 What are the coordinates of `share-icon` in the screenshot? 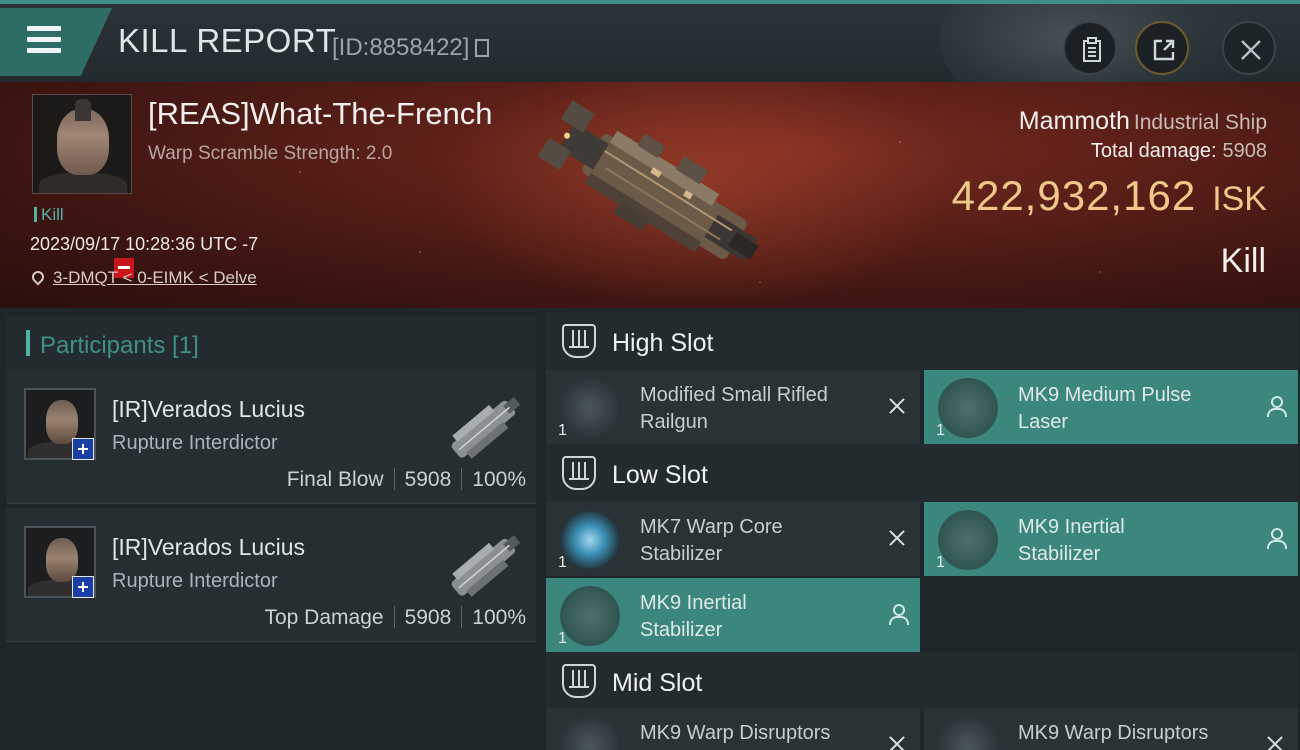 It's located at (1164, 50).